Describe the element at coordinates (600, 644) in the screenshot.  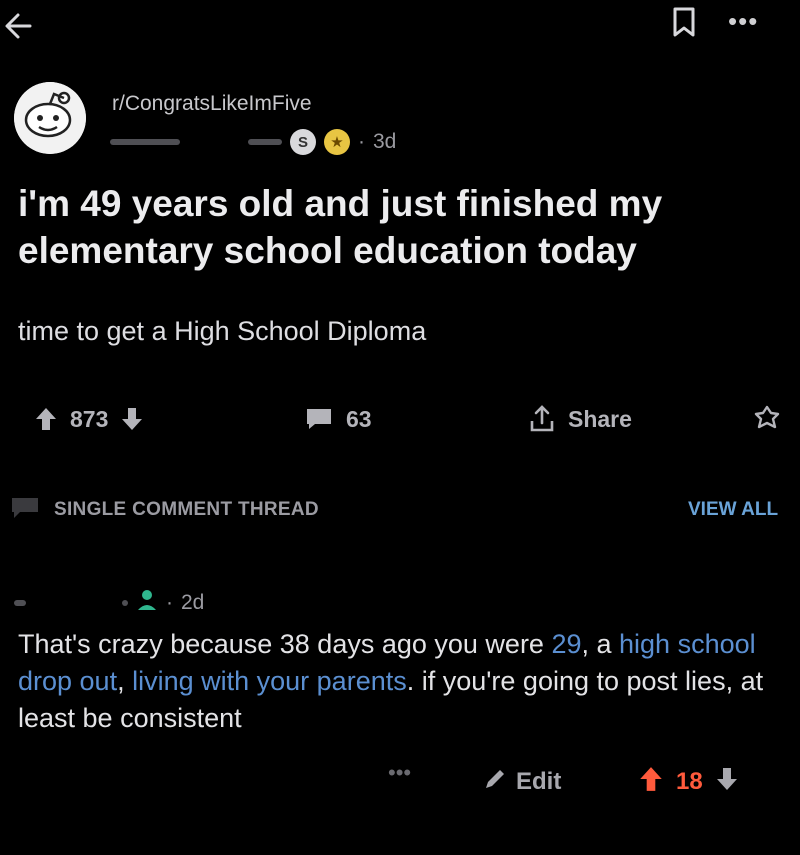
I see `comment-text-part: , a` at that location.